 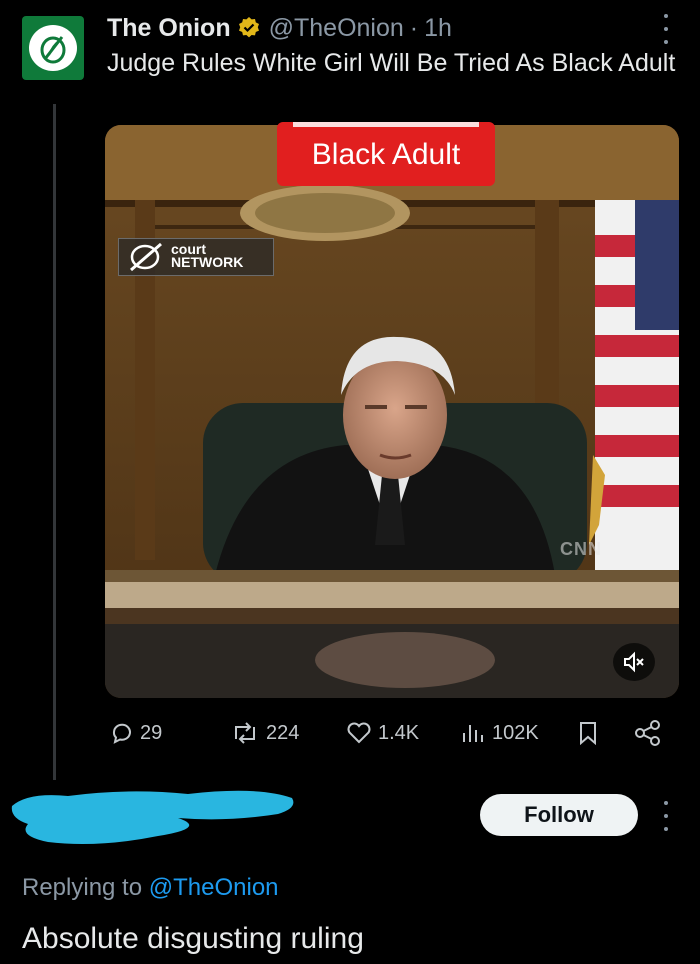 What do you see at coordinates (559, 815) in the screenshot?
I see `follow-button: Follow` at bounding box center [559, 815].